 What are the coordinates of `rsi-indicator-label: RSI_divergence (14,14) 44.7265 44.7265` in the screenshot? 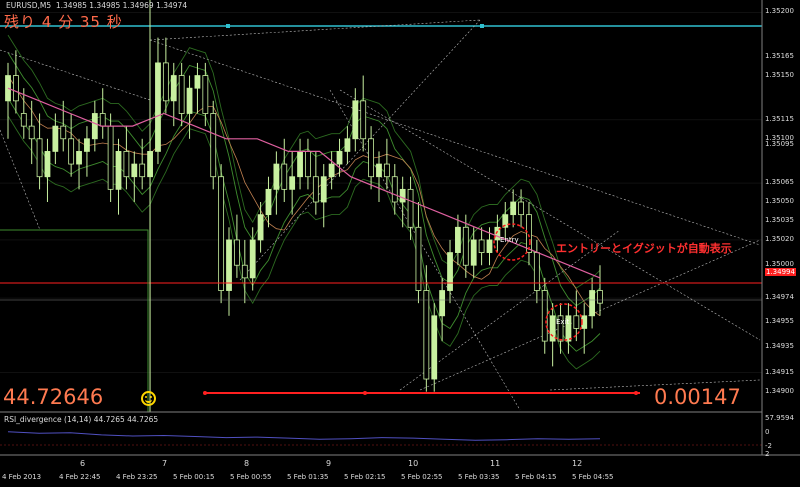 It's located at (81, 419).